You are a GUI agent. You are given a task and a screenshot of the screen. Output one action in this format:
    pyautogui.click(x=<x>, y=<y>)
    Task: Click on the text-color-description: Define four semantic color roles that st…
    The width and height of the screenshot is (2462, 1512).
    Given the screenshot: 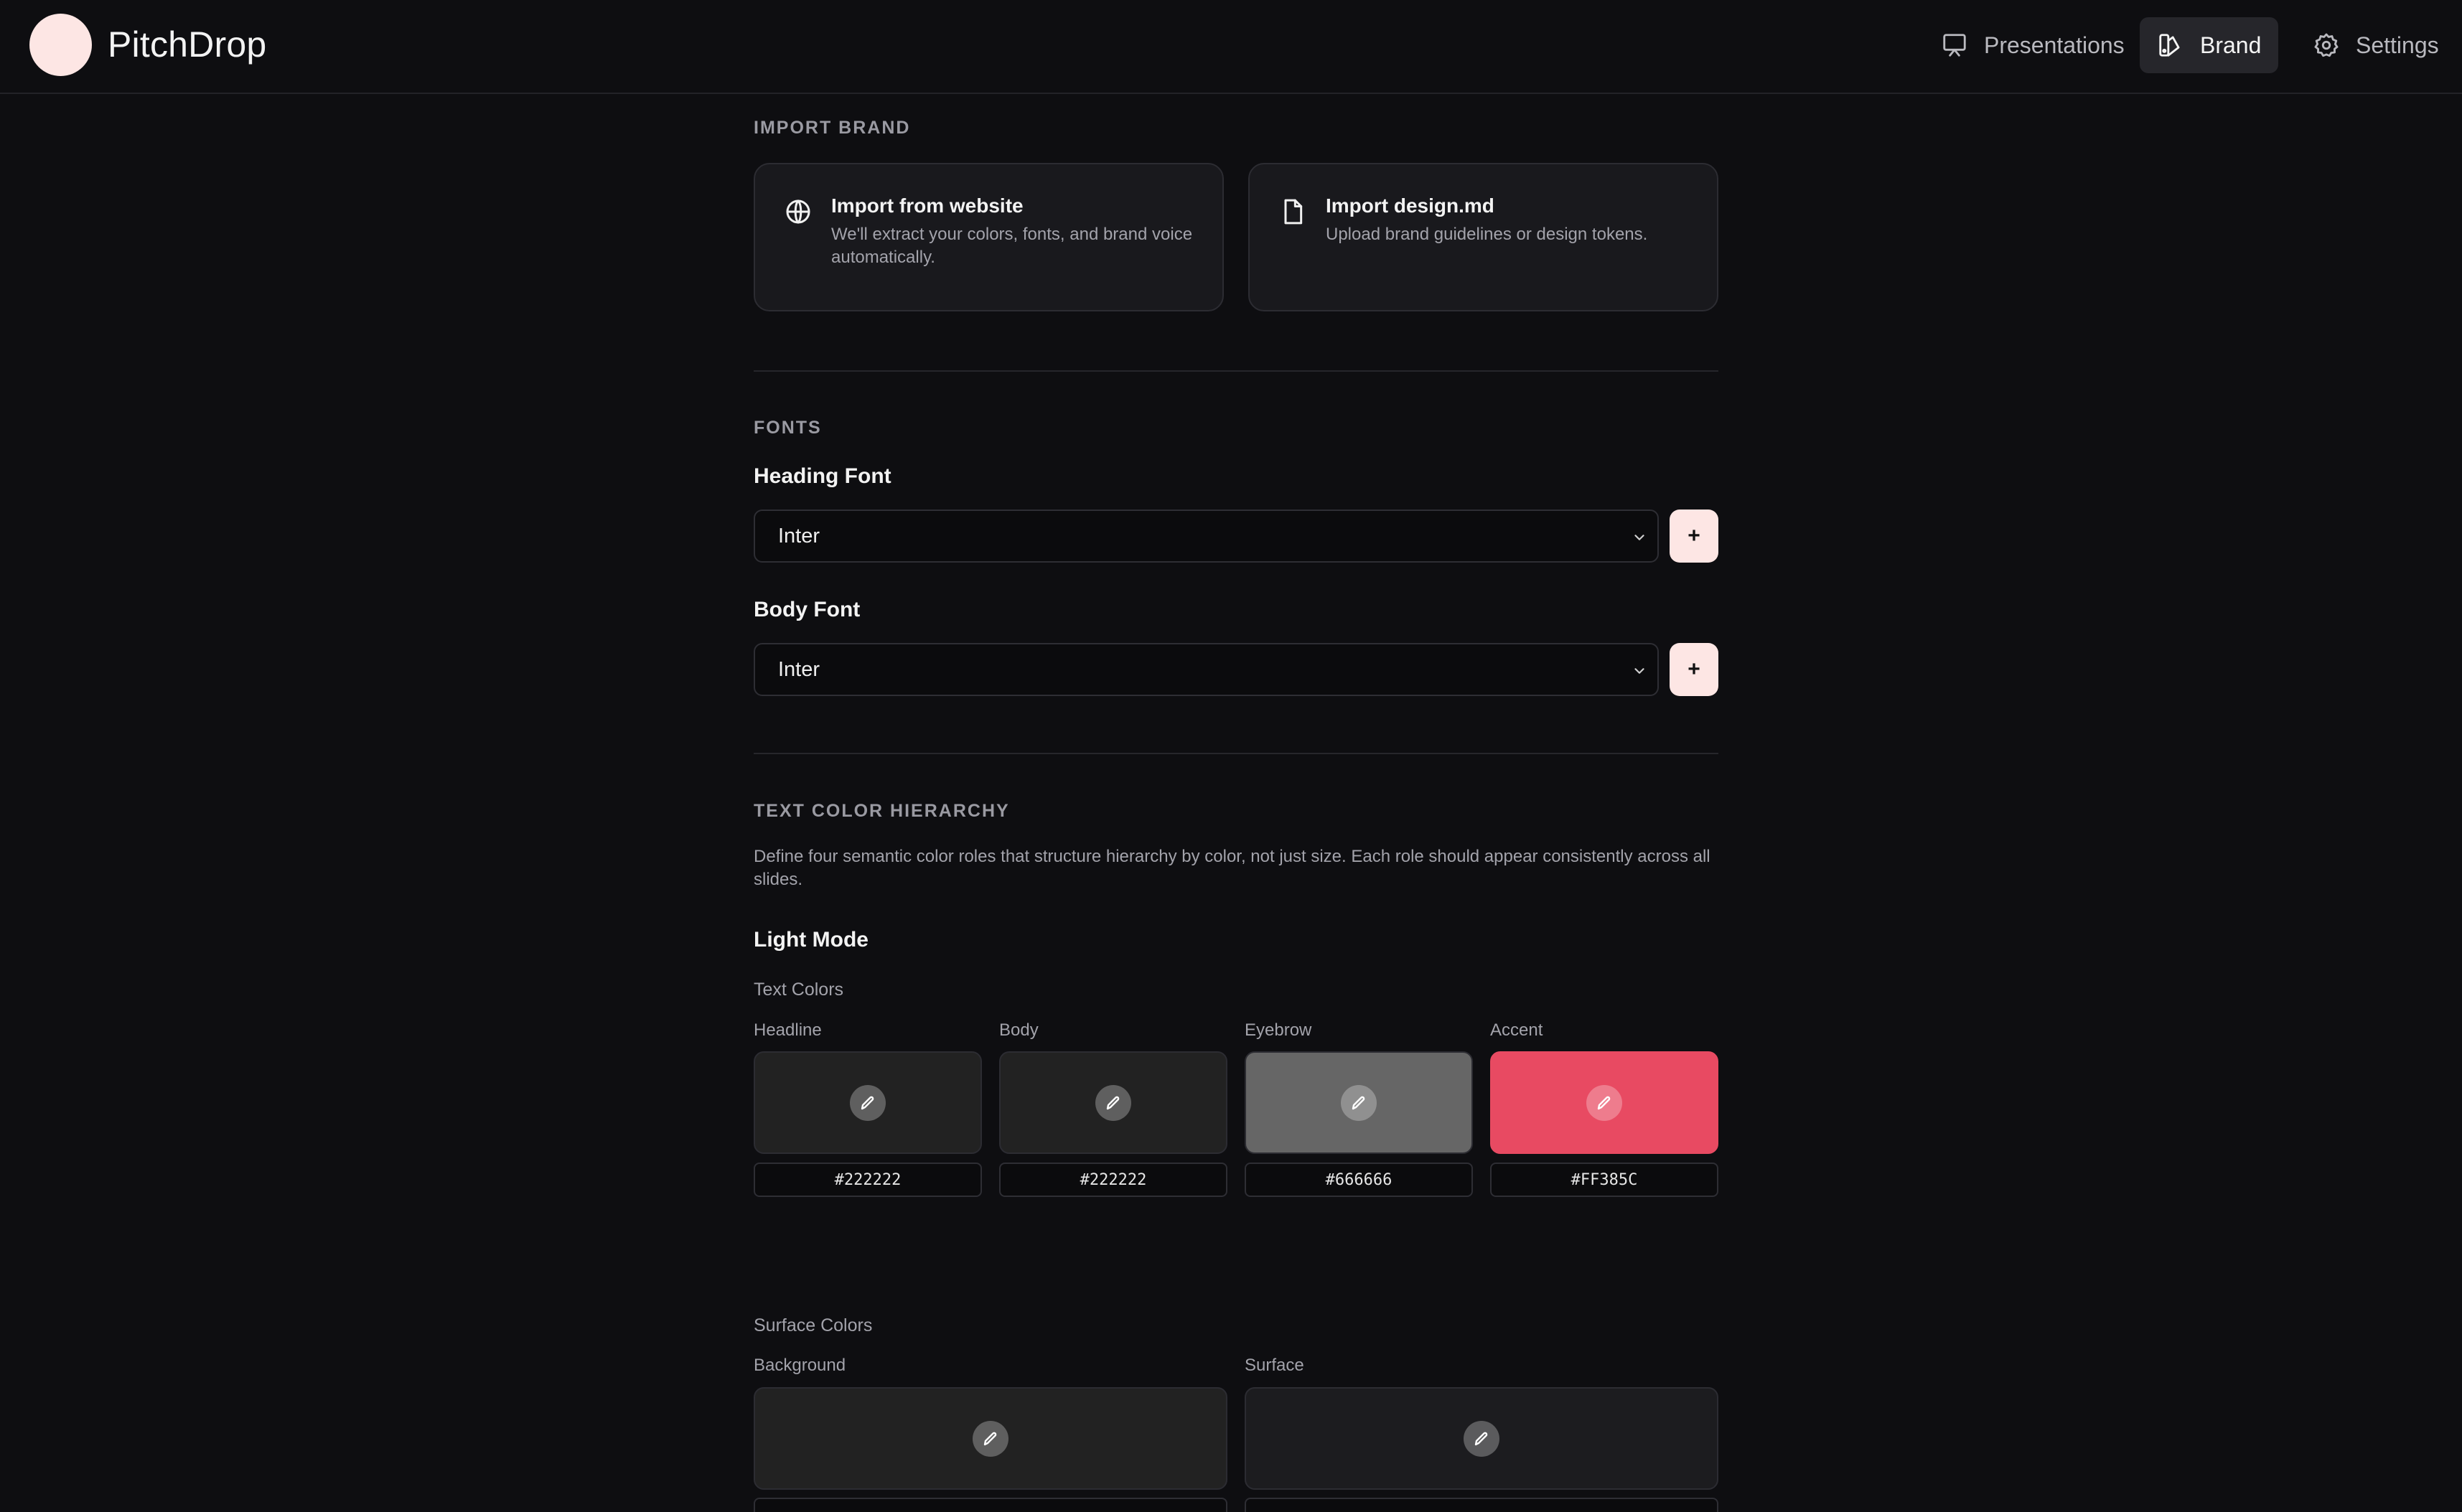 What is the action you would take?
    pyautogui.click(x=1232, y=868)
    